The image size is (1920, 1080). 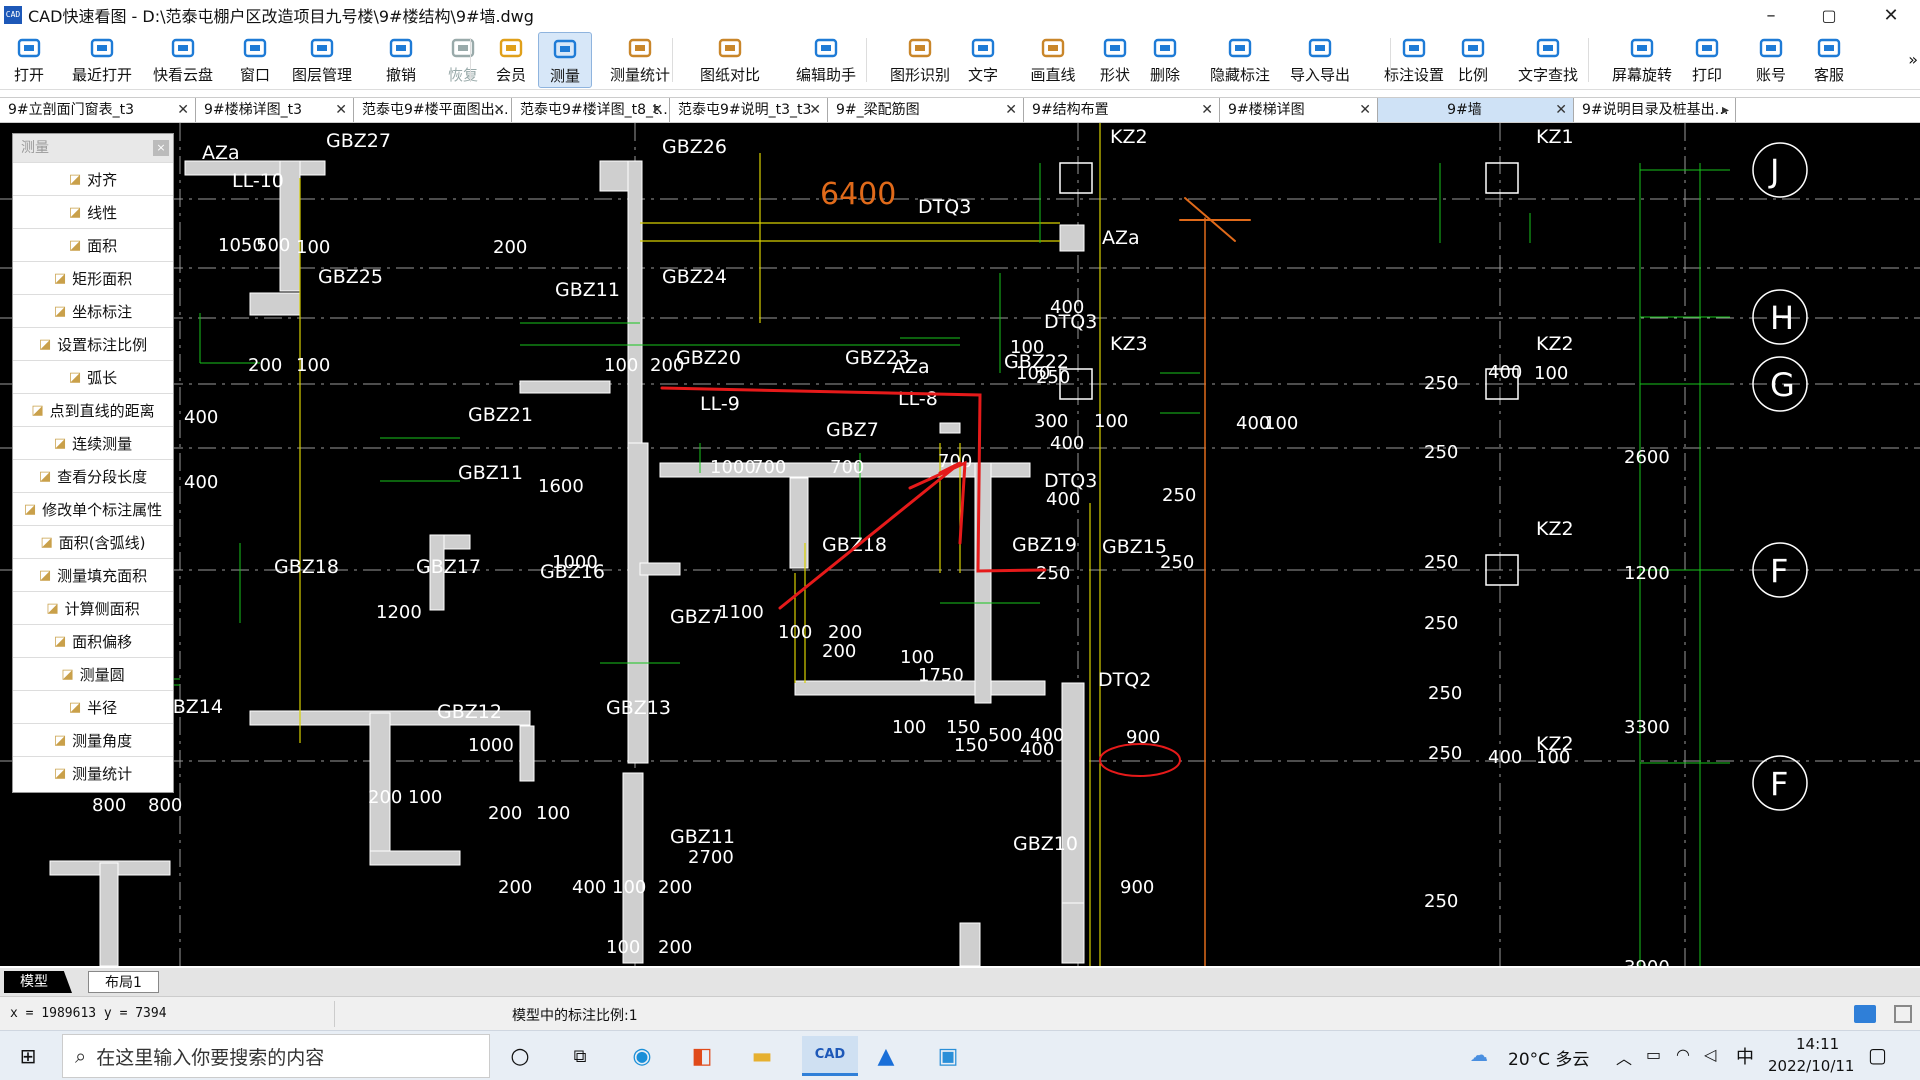 What do you see at coordinates (322, 60) in the screenshot?
I see `toolbar-layers-button: 图层管理` at bounding box center [322, 60].